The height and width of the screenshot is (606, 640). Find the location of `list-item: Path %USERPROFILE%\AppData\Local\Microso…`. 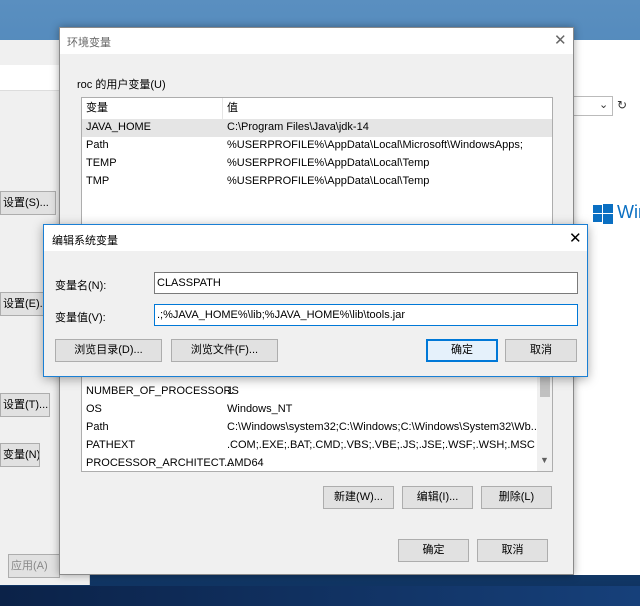

list-item: Path %USERPROFILE%\AppData\Local\Microso… is located at coordinates (317, 146).